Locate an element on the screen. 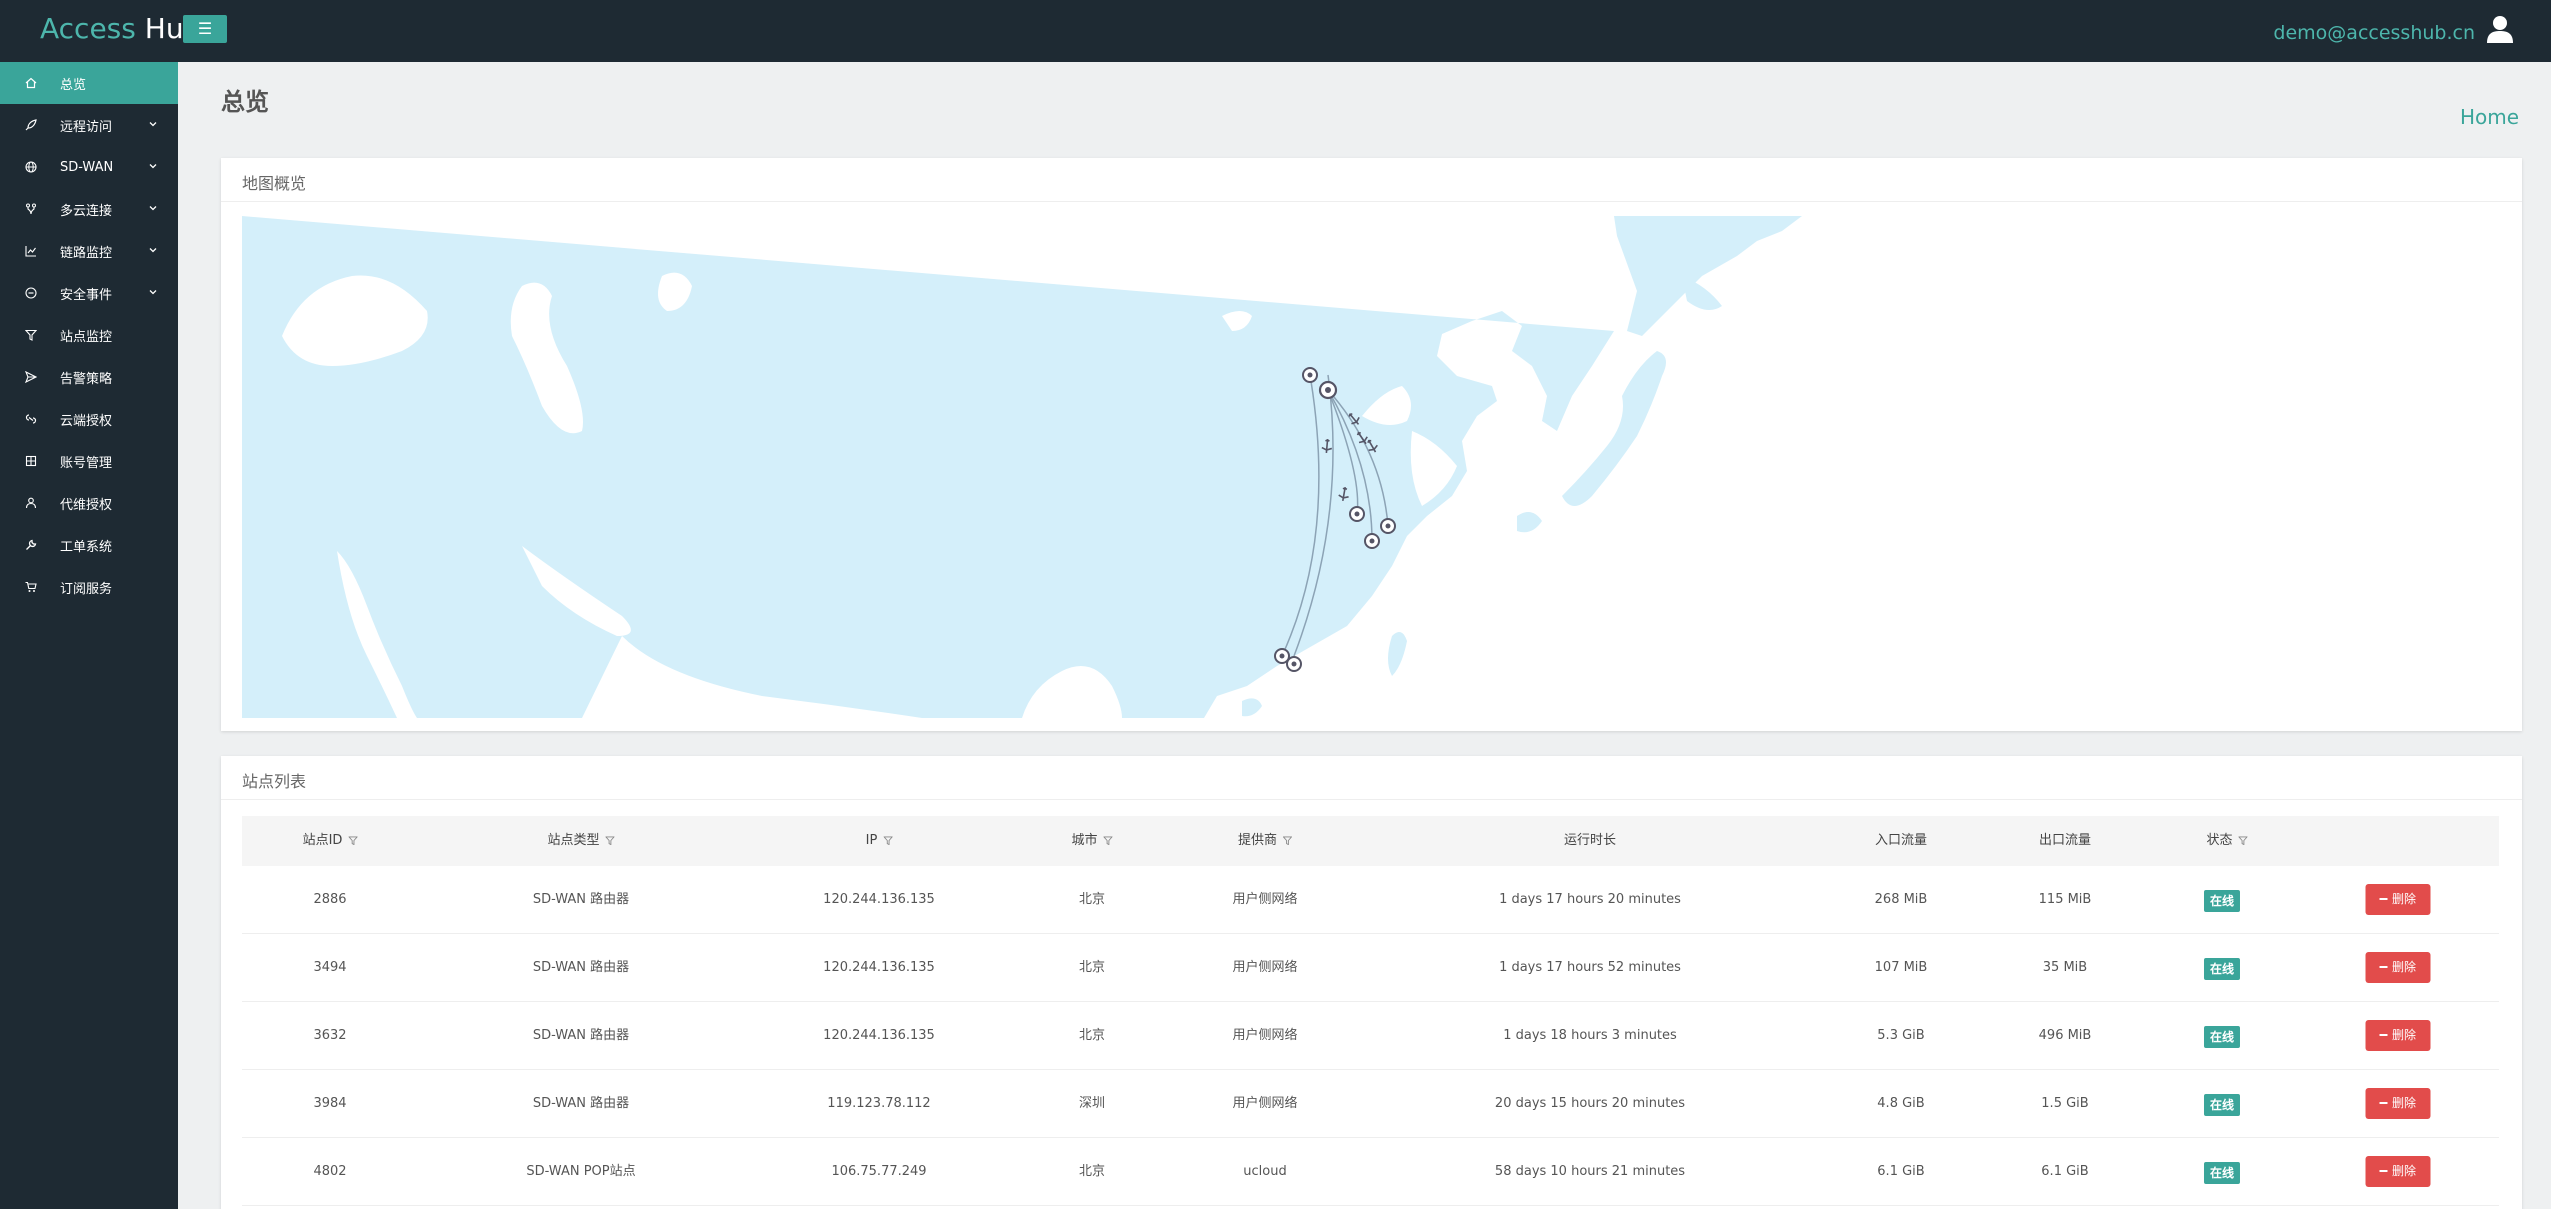 The width and height of the screenshot is (2551, 1209). column-header-city: 城市 is located at coordinates (1092, 841).